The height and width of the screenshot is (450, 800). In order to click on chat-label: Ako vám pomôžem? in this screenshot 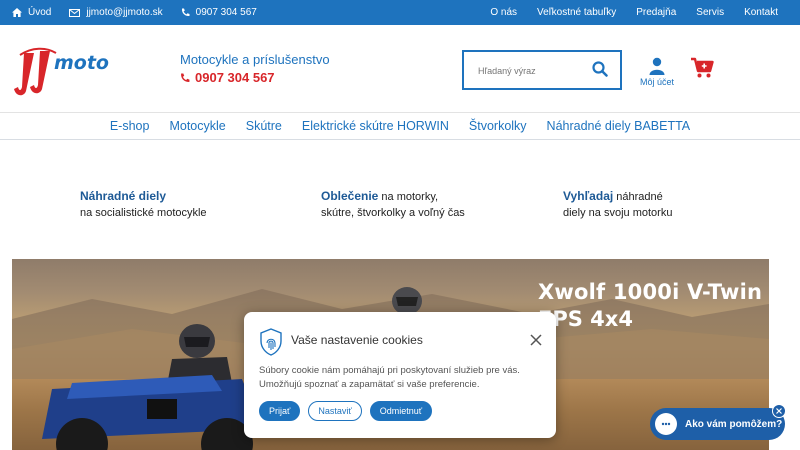, I will do `click(734, 424)`.